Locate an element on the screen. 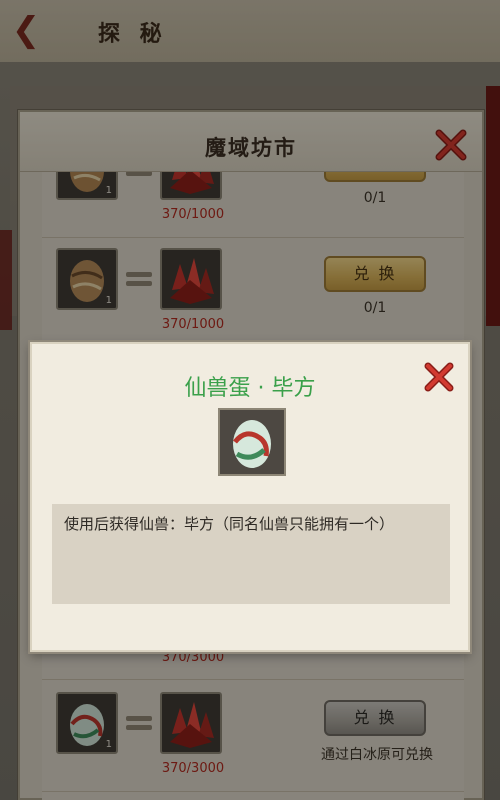 The height and width of the screenshot is (800, 500). item-slot is located at coordinates (252, 442).